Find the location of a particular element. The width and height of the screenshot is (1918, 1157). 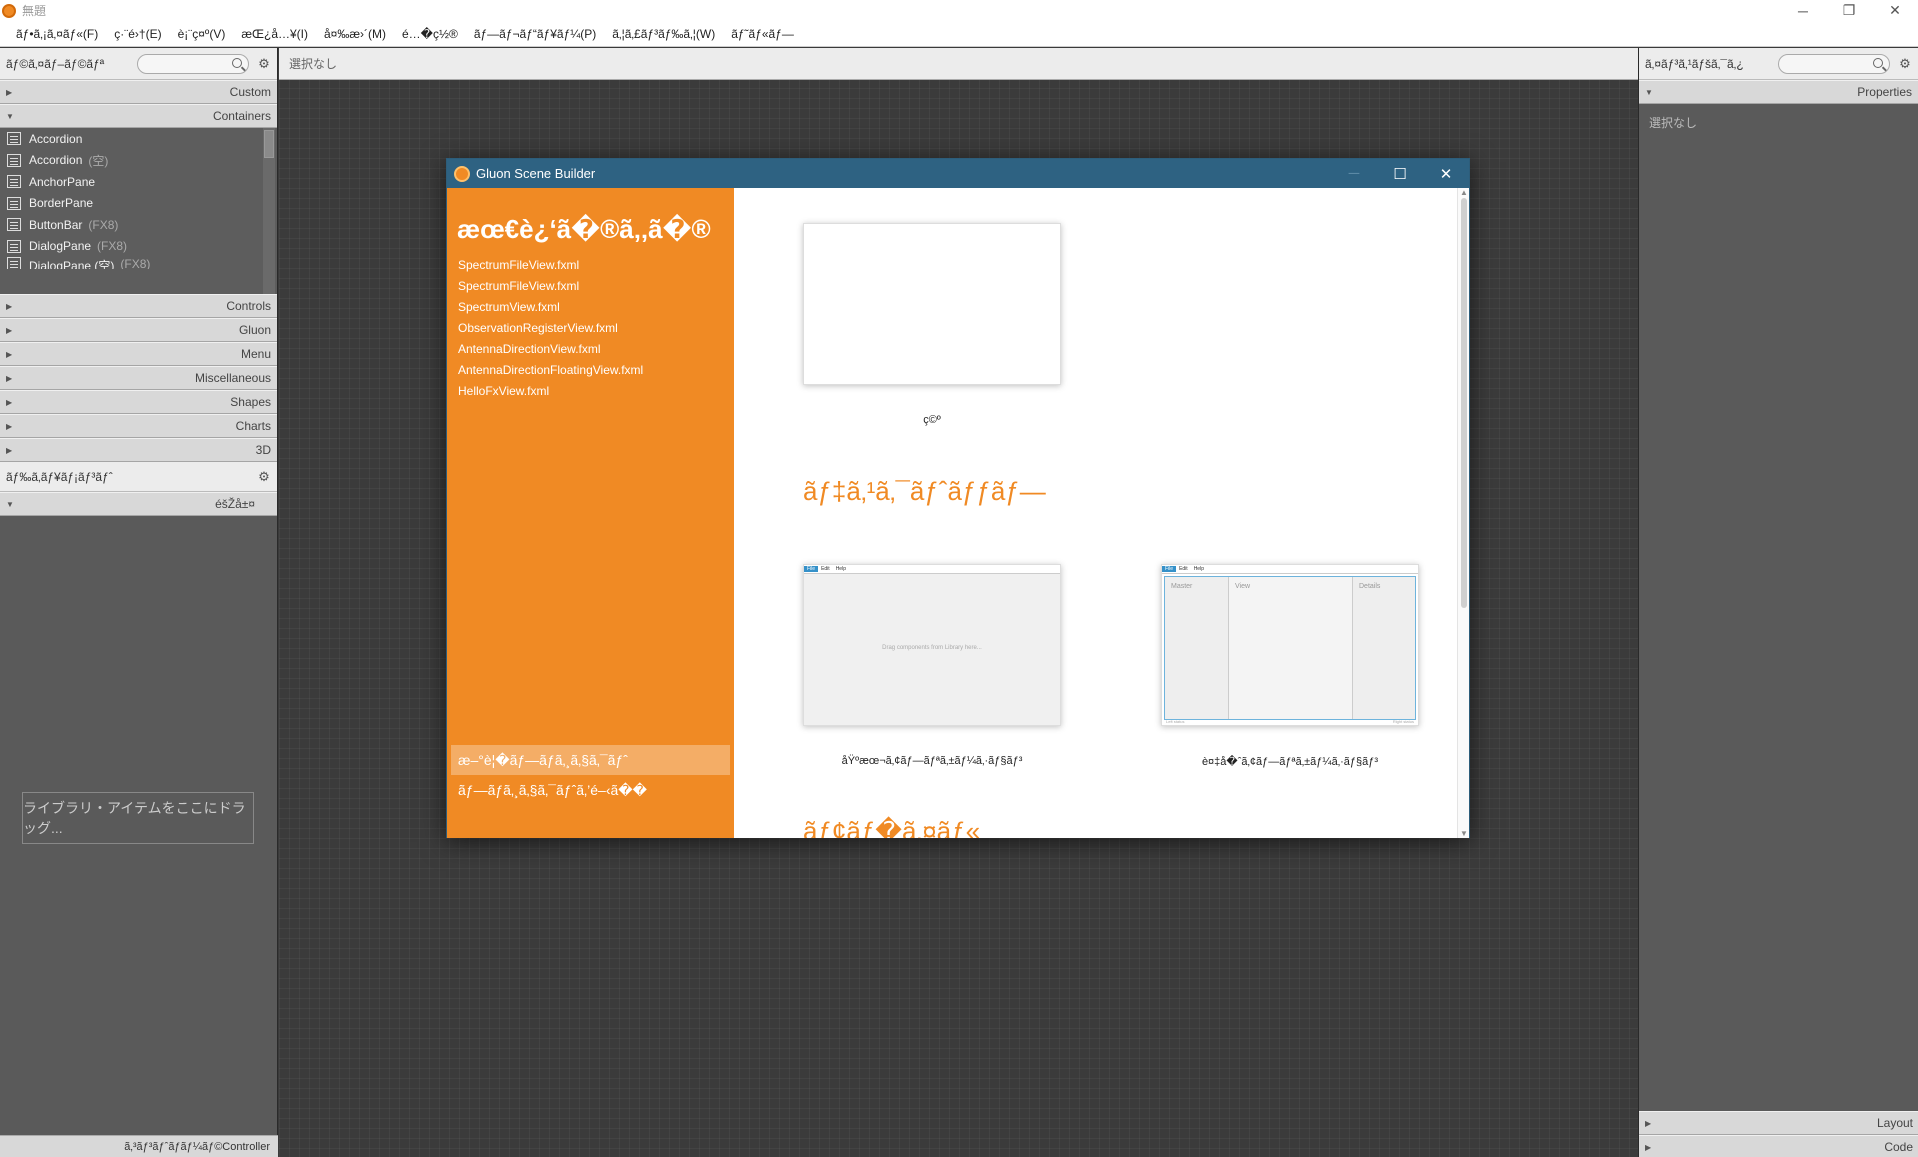

section-miscellaneous: ▶ Miscellaneous is located at coordinates (138, 378).